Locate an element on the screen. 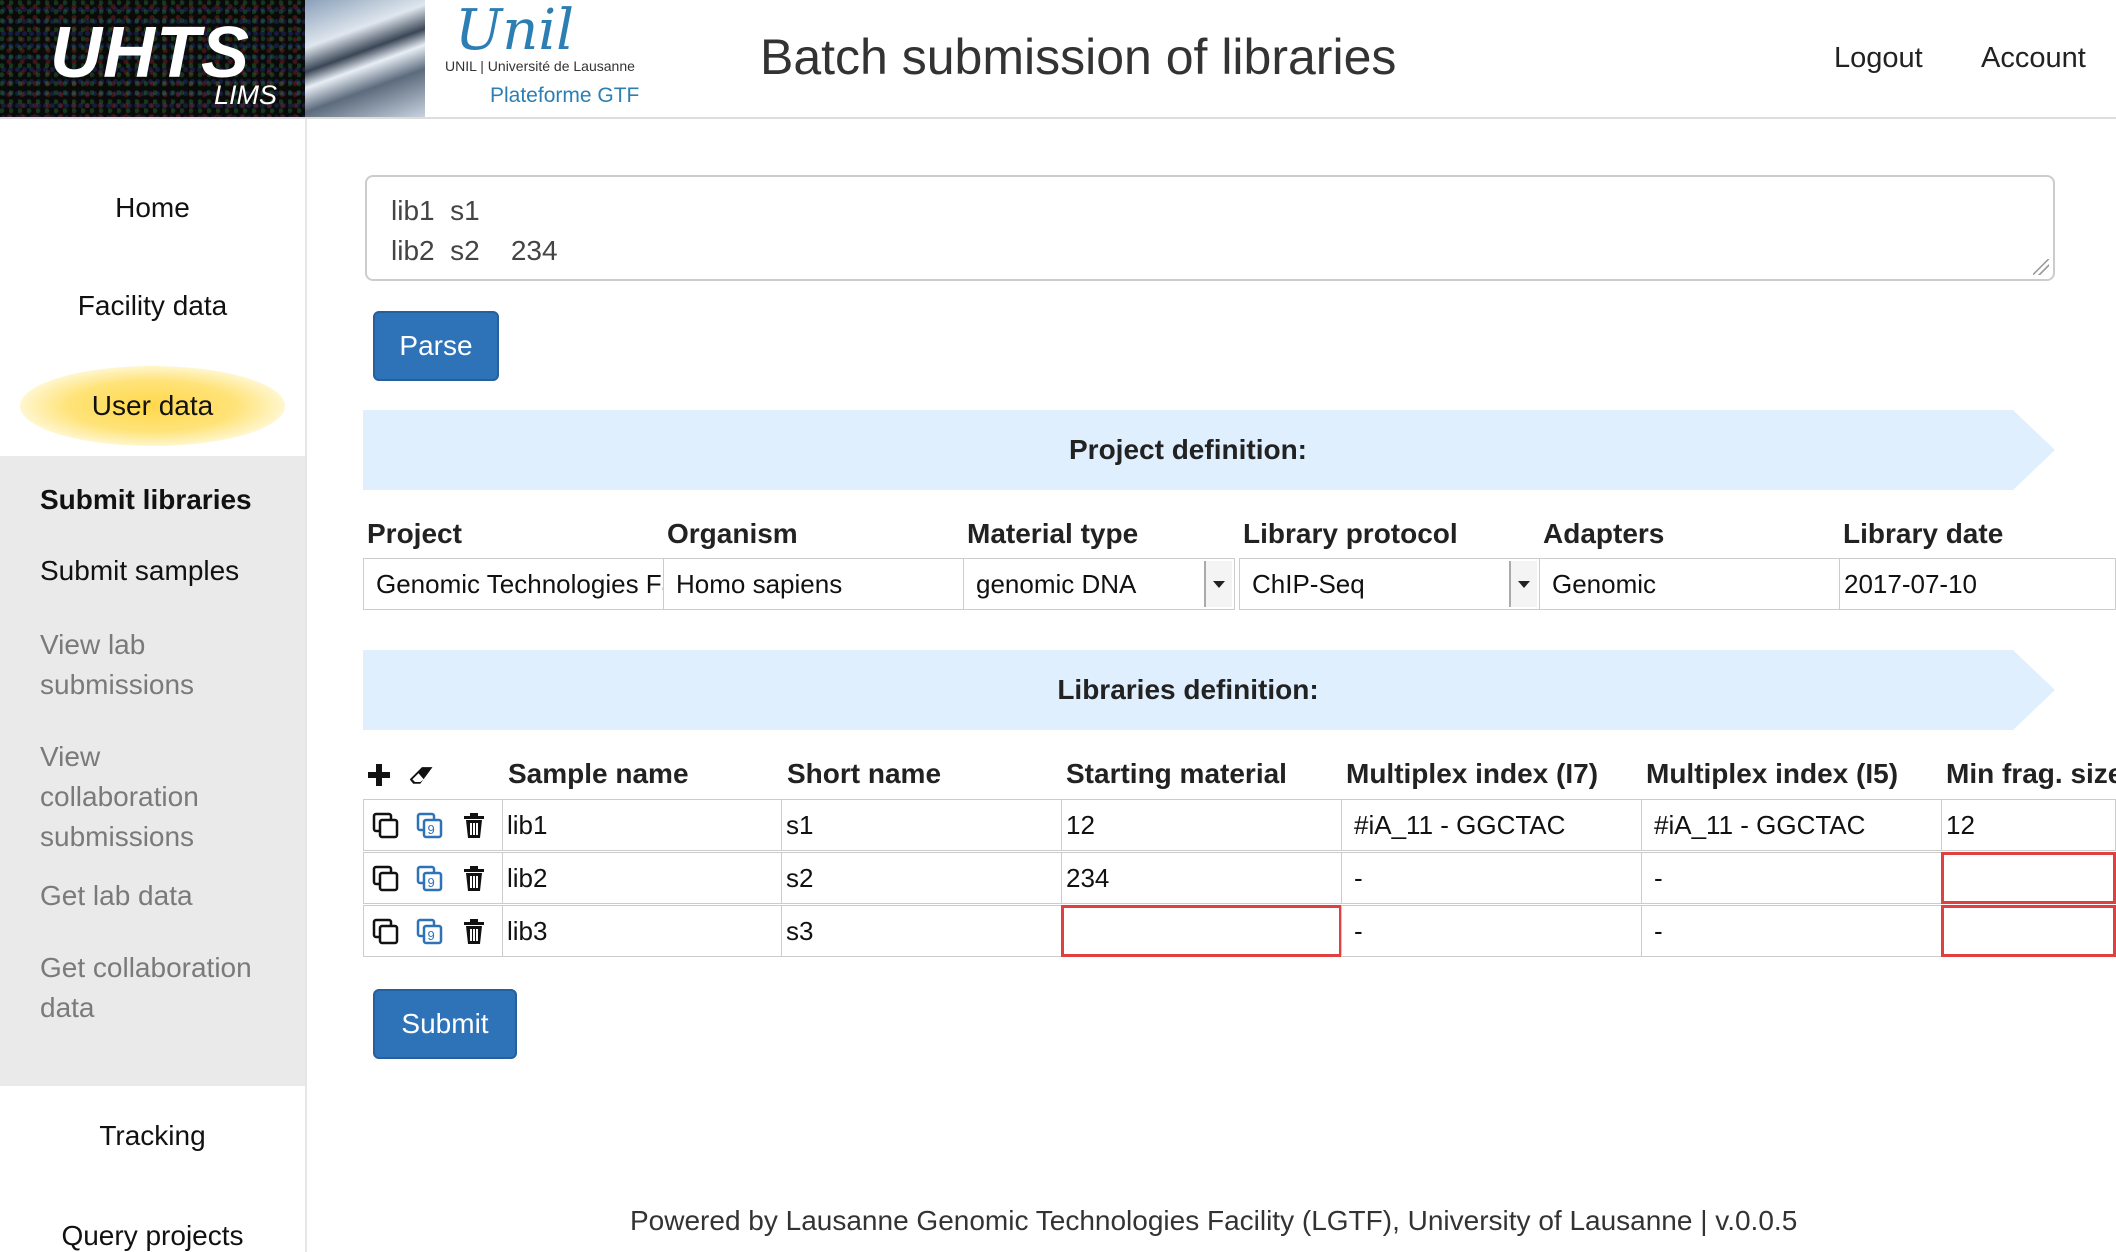 This screenshot has height=1252, width=2116. project-field: Genomic Technologies Facility is located at coordinates (513, 584).